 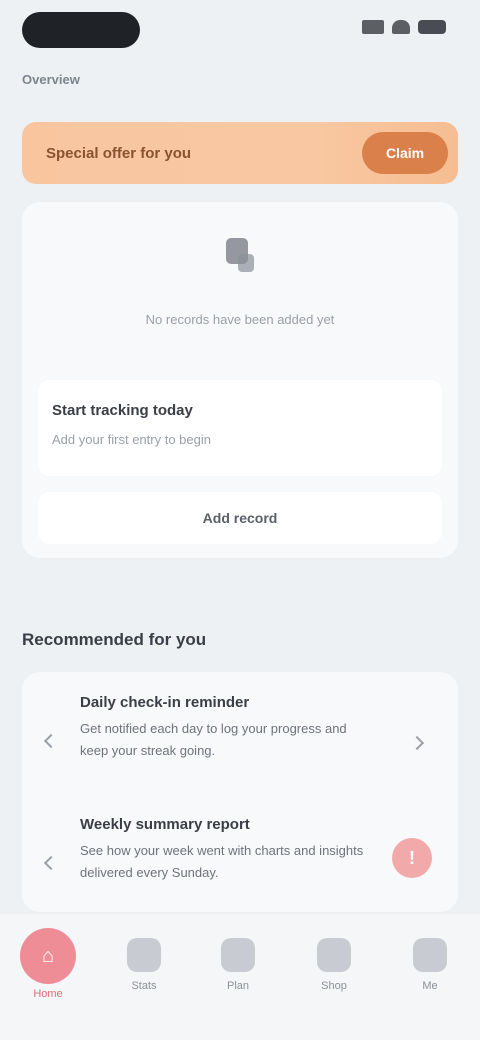 I want to click on home-icon: ⌂, so click(x=48, y=956).